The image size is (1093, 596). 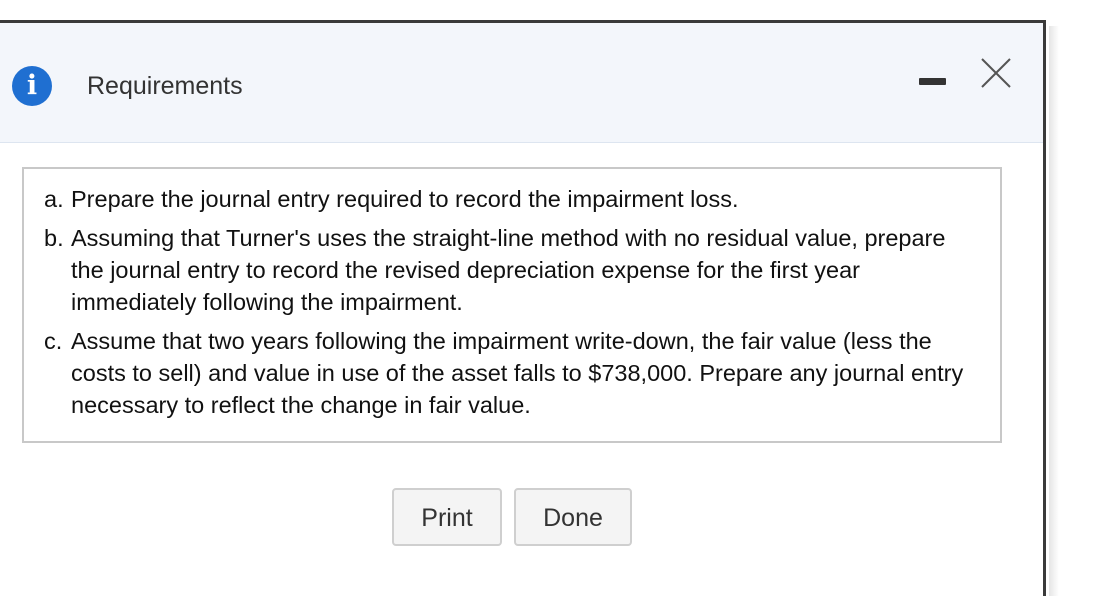 What do you see at coordinates (53, 341) in the screenshot?
I see `requirement-letter: c.` at bounding box center [53, 341].